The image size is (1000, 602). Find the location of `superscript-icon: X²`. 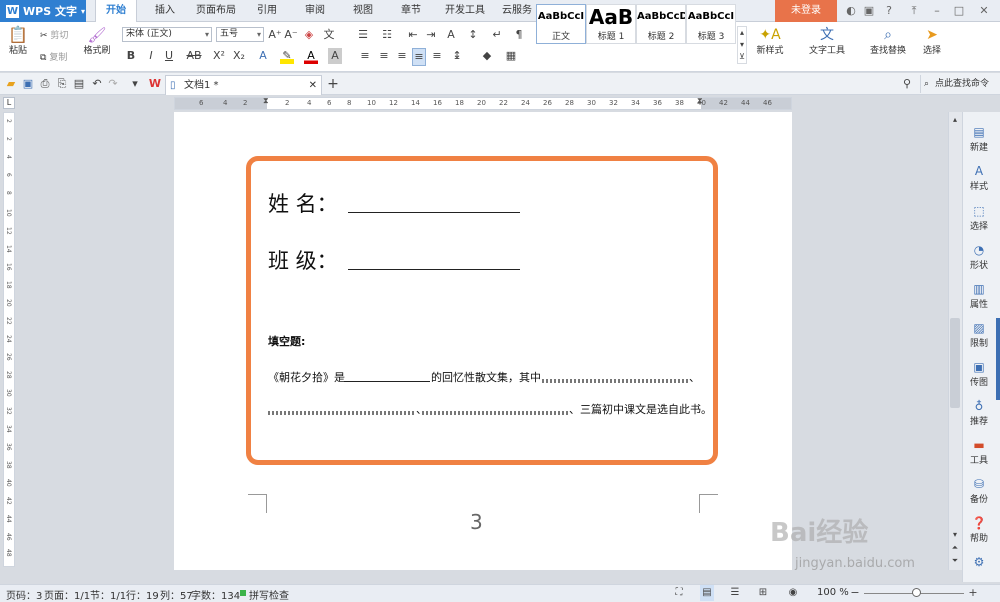

superscript-icon: X² is located at coordinates (219, 56).